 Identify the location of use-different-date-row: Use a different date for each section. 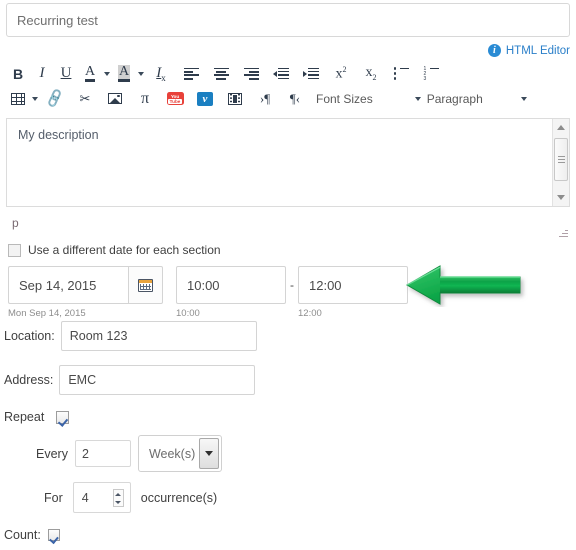
(114, 250).